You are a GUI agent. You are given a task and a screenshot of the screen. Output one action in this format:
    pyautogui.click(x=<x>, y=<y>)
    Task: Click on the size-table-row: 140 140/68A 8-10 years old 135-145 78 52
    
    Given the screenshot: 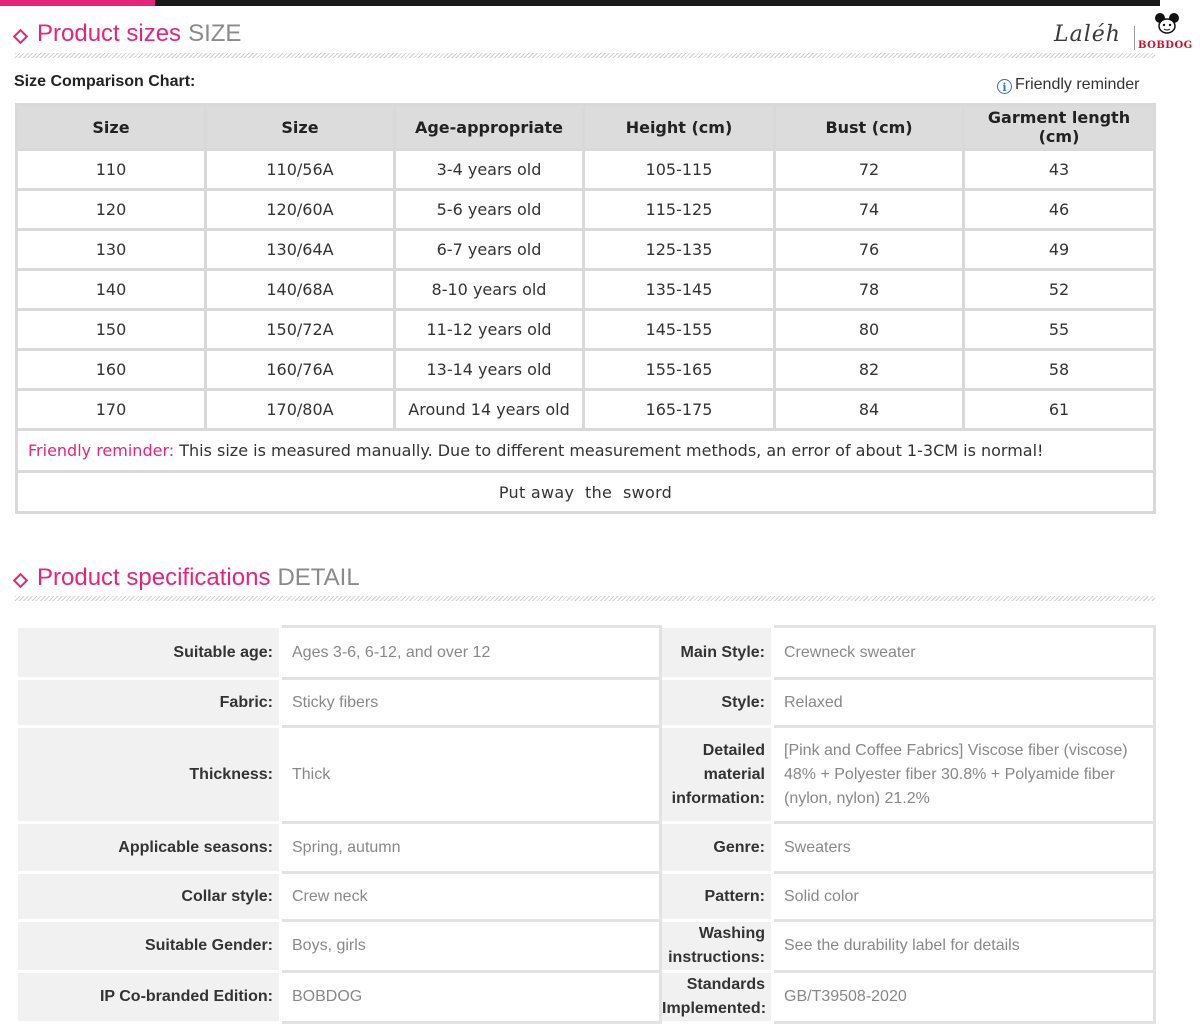 What is the action you would take?
    pyautogui.click(x=585, y=289)
    